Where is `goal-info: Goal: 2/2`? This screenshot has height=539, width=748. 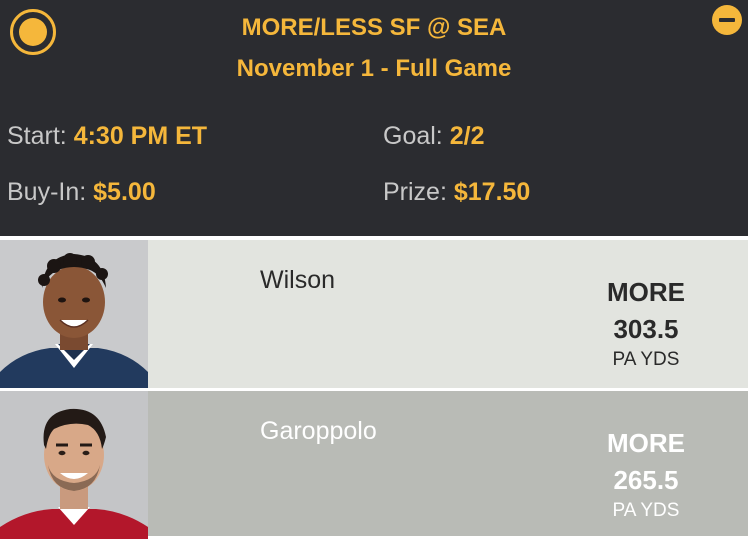
goal-info: Goal: 2/2 is located at coordinates (433, 136).